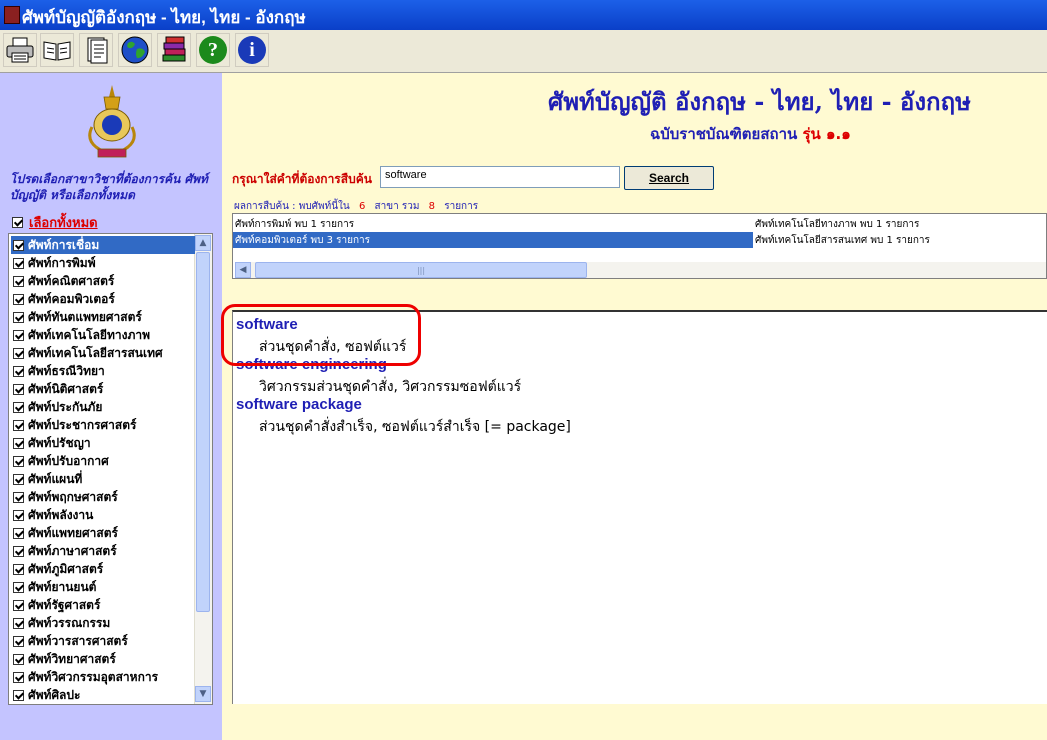  I want to click on document-button, so click(96, 50).